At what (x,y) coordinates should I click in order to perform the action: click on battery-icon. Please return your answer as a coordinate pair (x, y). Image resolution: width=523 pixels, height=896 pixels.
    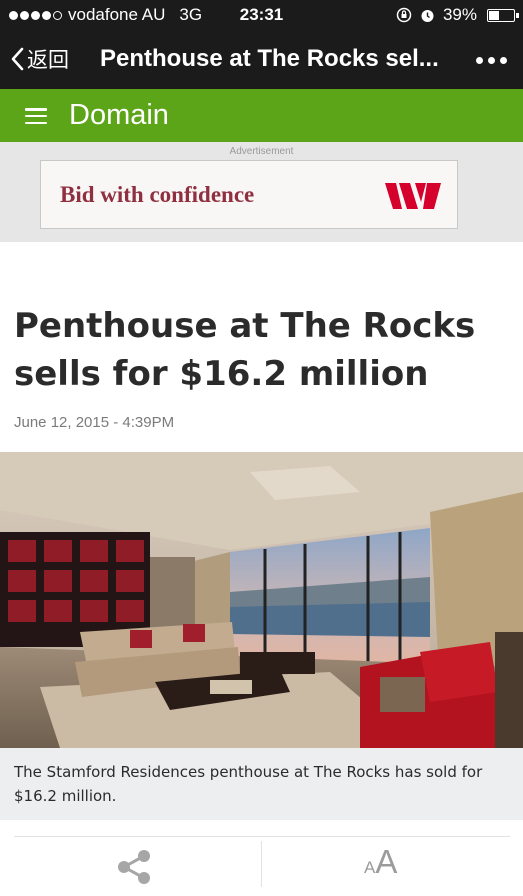
    Looking at the image, I should click on (503, 15).